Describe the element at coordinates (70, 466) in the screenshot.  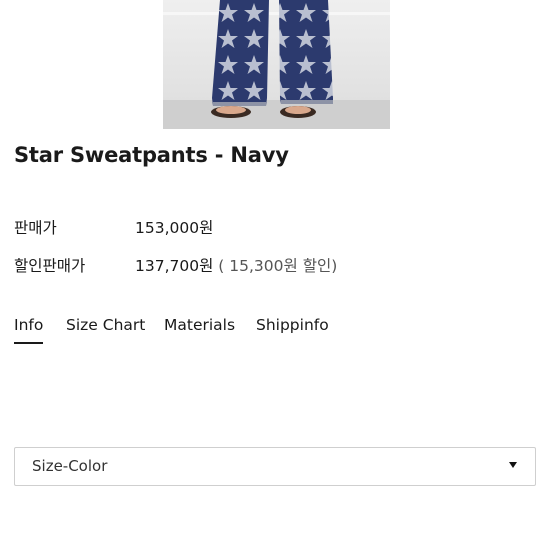
I see `size-color-select-value: Size-Color` at that location.